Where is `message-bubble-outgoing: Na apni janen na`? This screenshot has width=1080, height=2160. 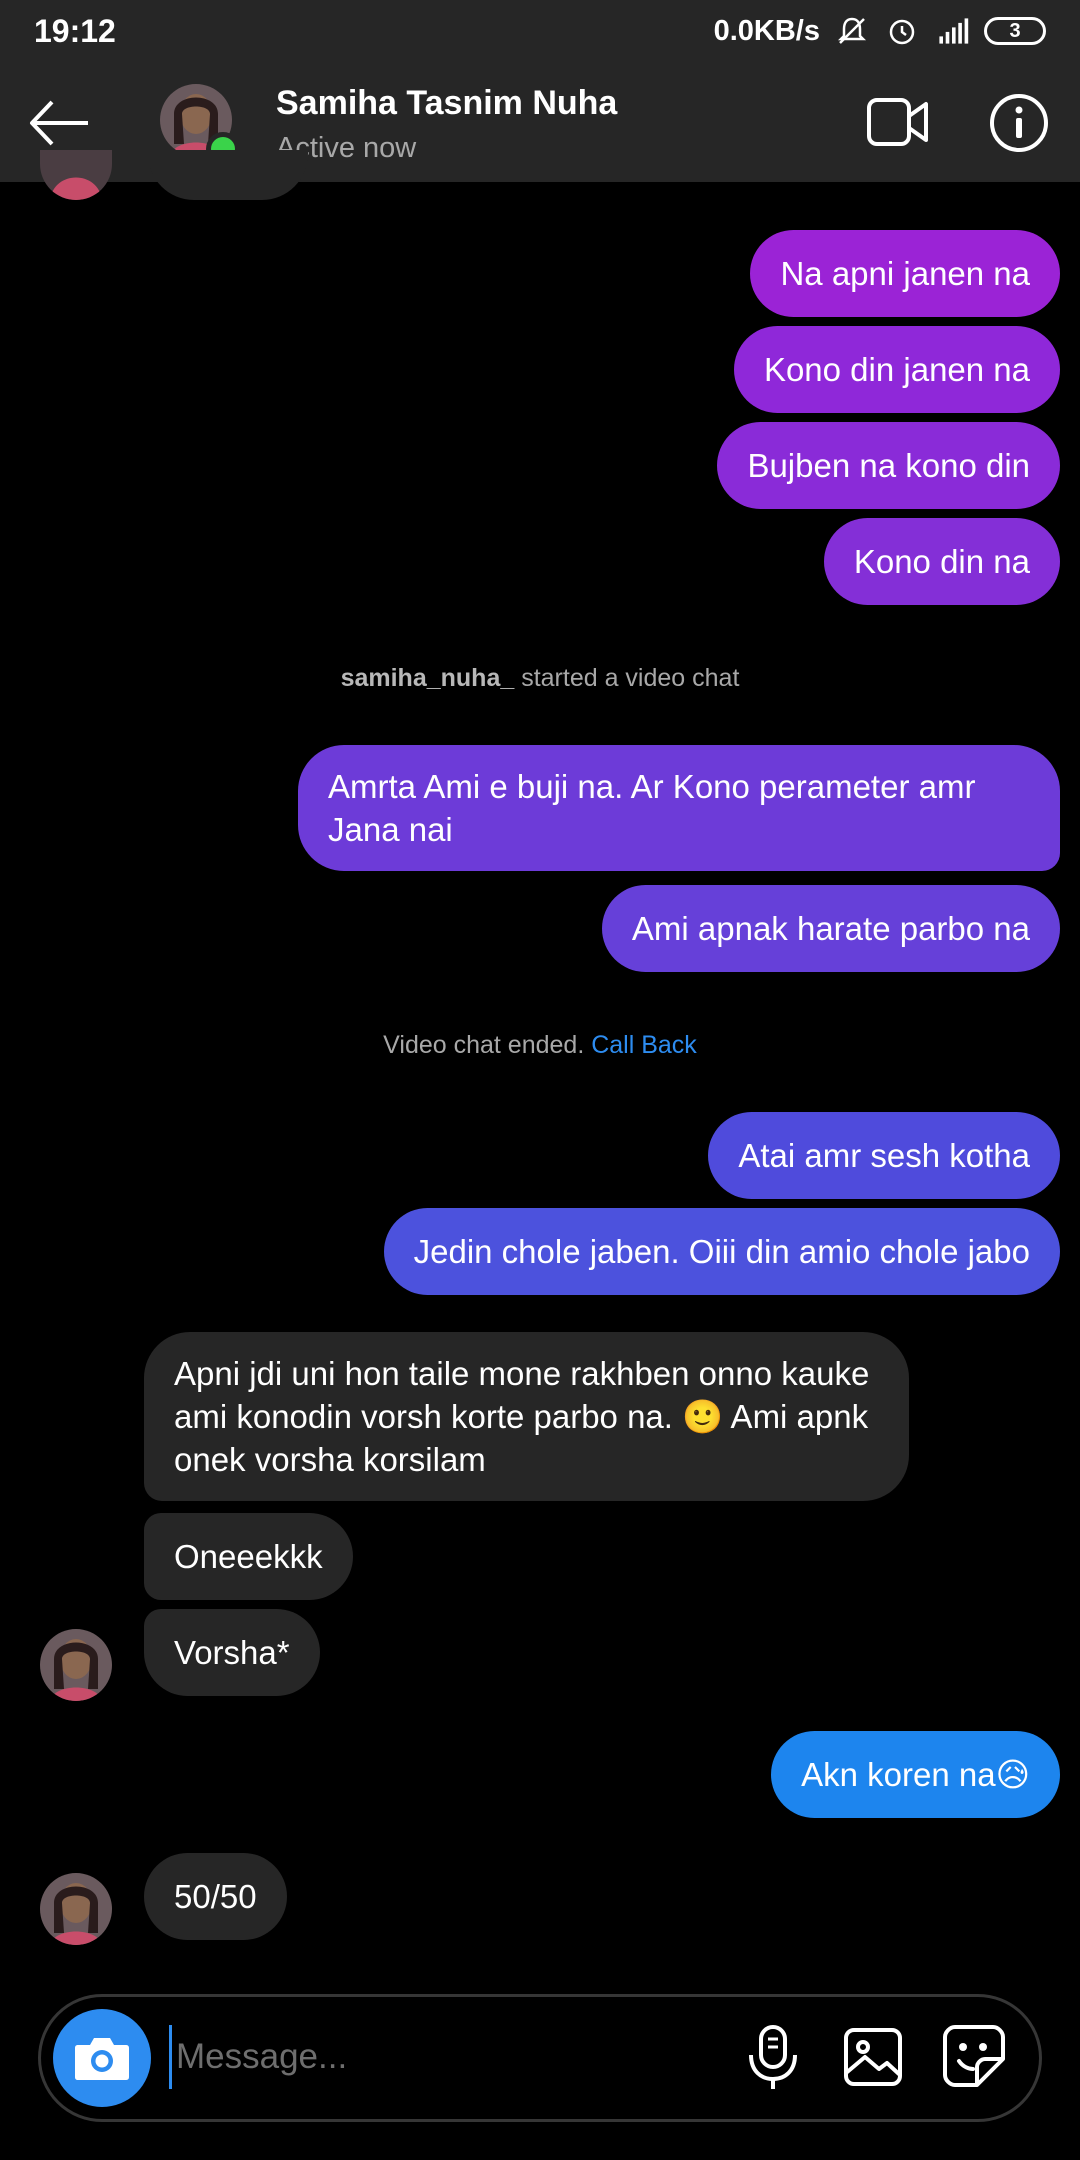 message-bubble-outgoing: Na apni janen na is located at coordinates (905, 273).